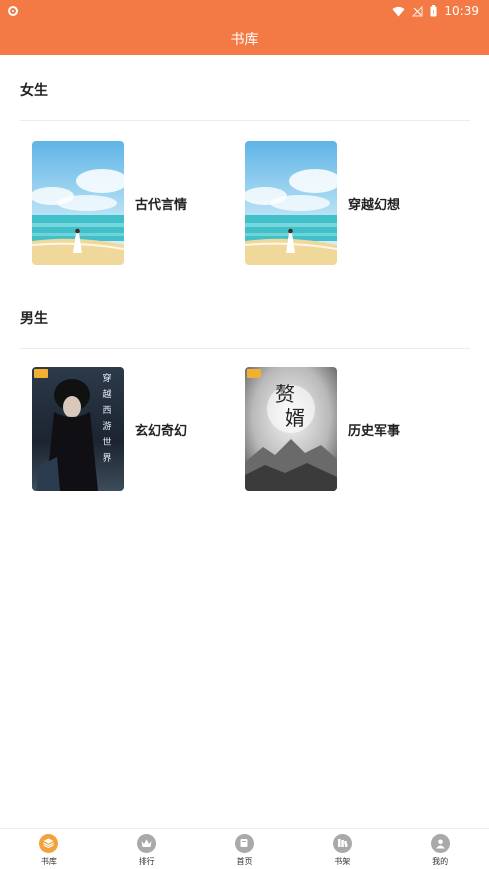  Describe the element at coordinates (244, 11) in the screenshot. I see `status-bar: ! 10:39` at that location.